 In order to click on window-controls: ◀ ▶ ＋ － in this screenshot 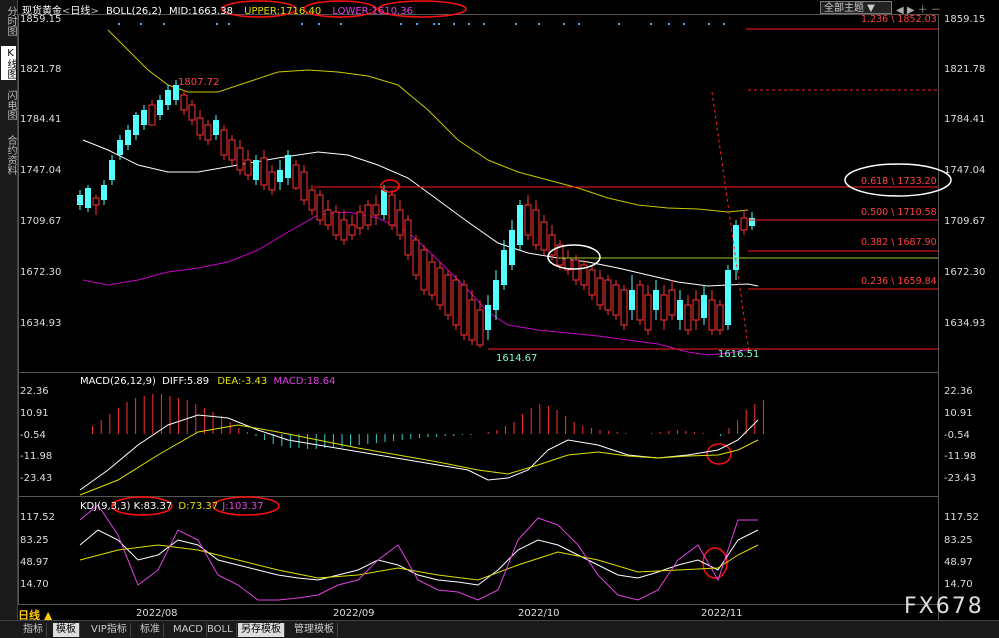, I will do `click(918, 8)`.